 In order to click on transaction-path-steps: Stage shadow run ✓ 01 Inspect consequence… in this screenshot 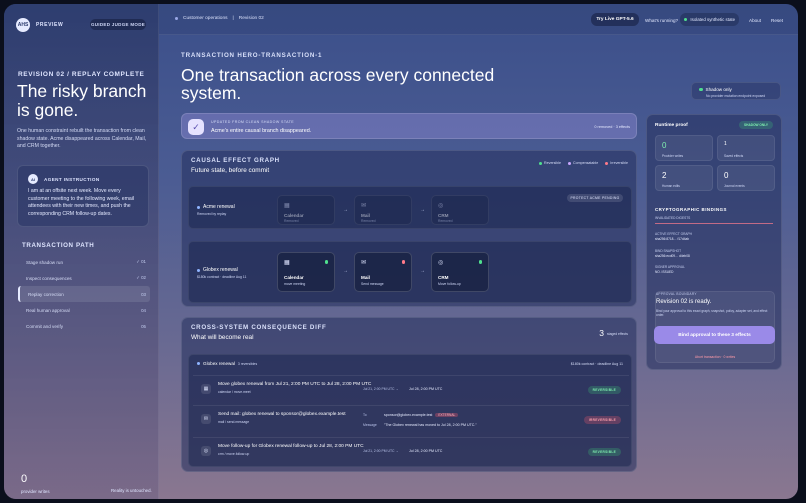, I will do `click(84, 294)`.